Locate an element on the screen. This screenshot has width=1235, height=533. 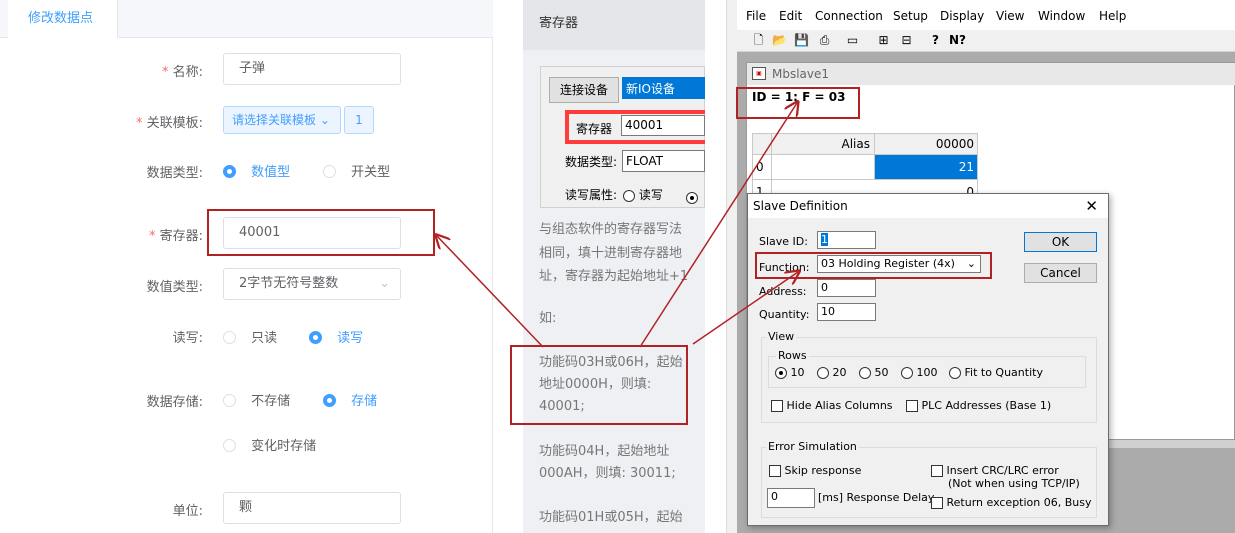
arrow-to-register is located at coordinates (490, 292).